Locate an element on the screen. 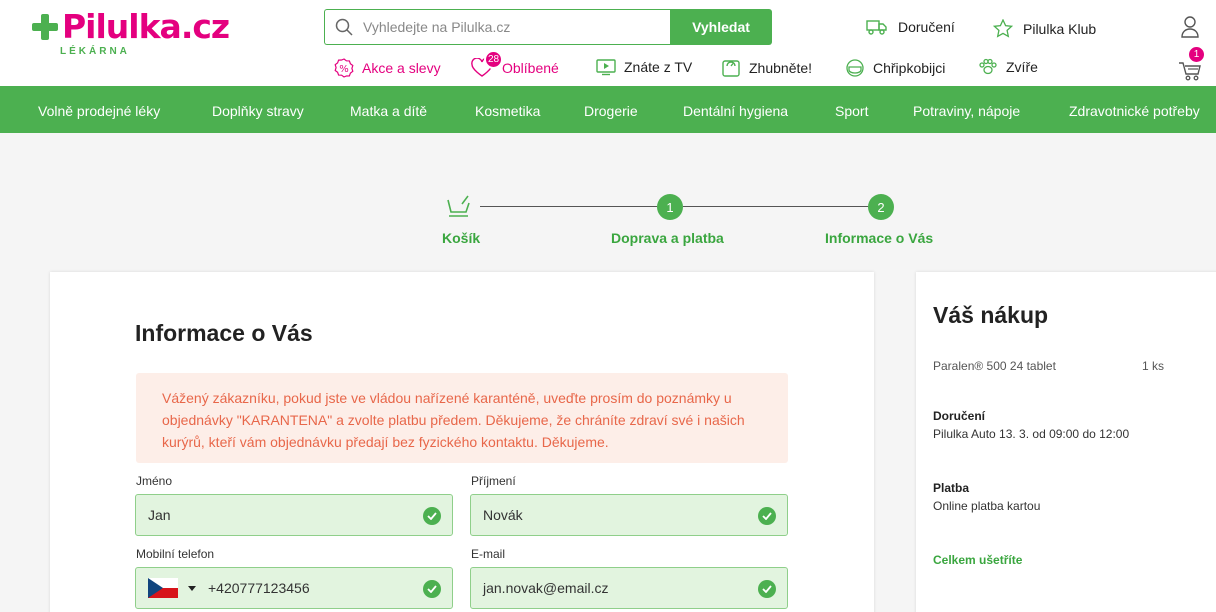  favorites-count-badge: 28 is located at coordinates (493, 59).